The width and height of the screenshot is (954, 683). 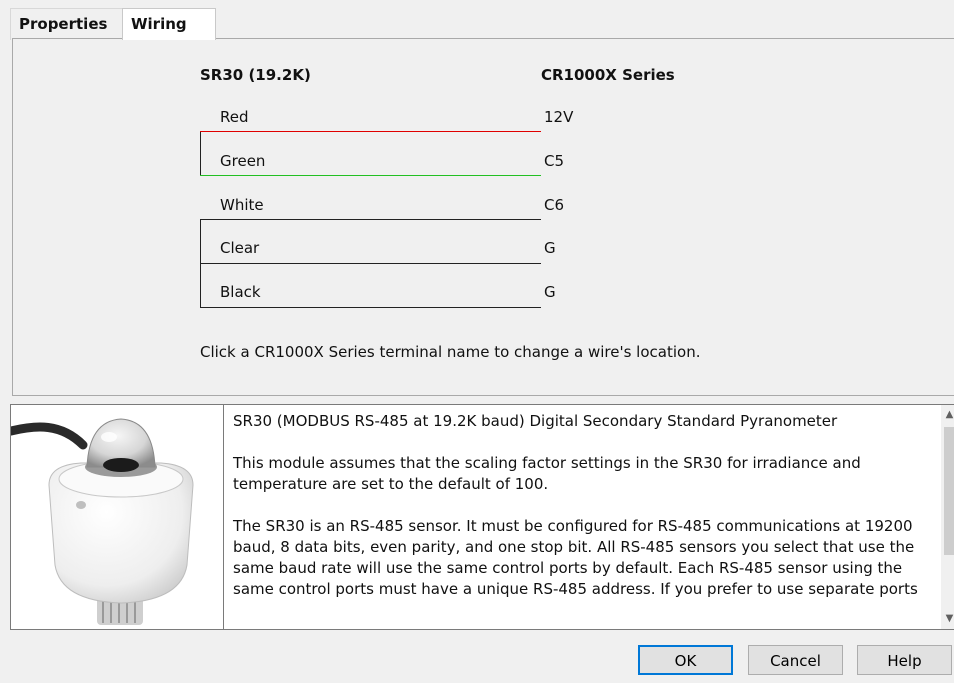 What do you see at coordinates (554, 205) in the screenshot?
I see `terminal-c6: C6` at bounding box center [554, 205].